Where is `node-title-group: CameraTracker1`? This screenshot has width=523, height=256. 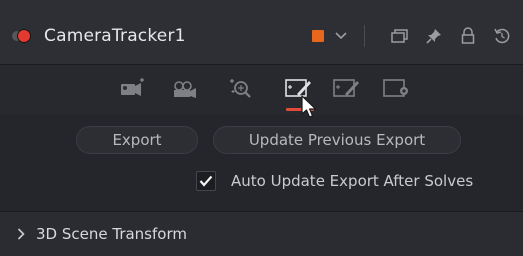
node-title-group: CameraTracker1 is located at coordinates (99, 36).